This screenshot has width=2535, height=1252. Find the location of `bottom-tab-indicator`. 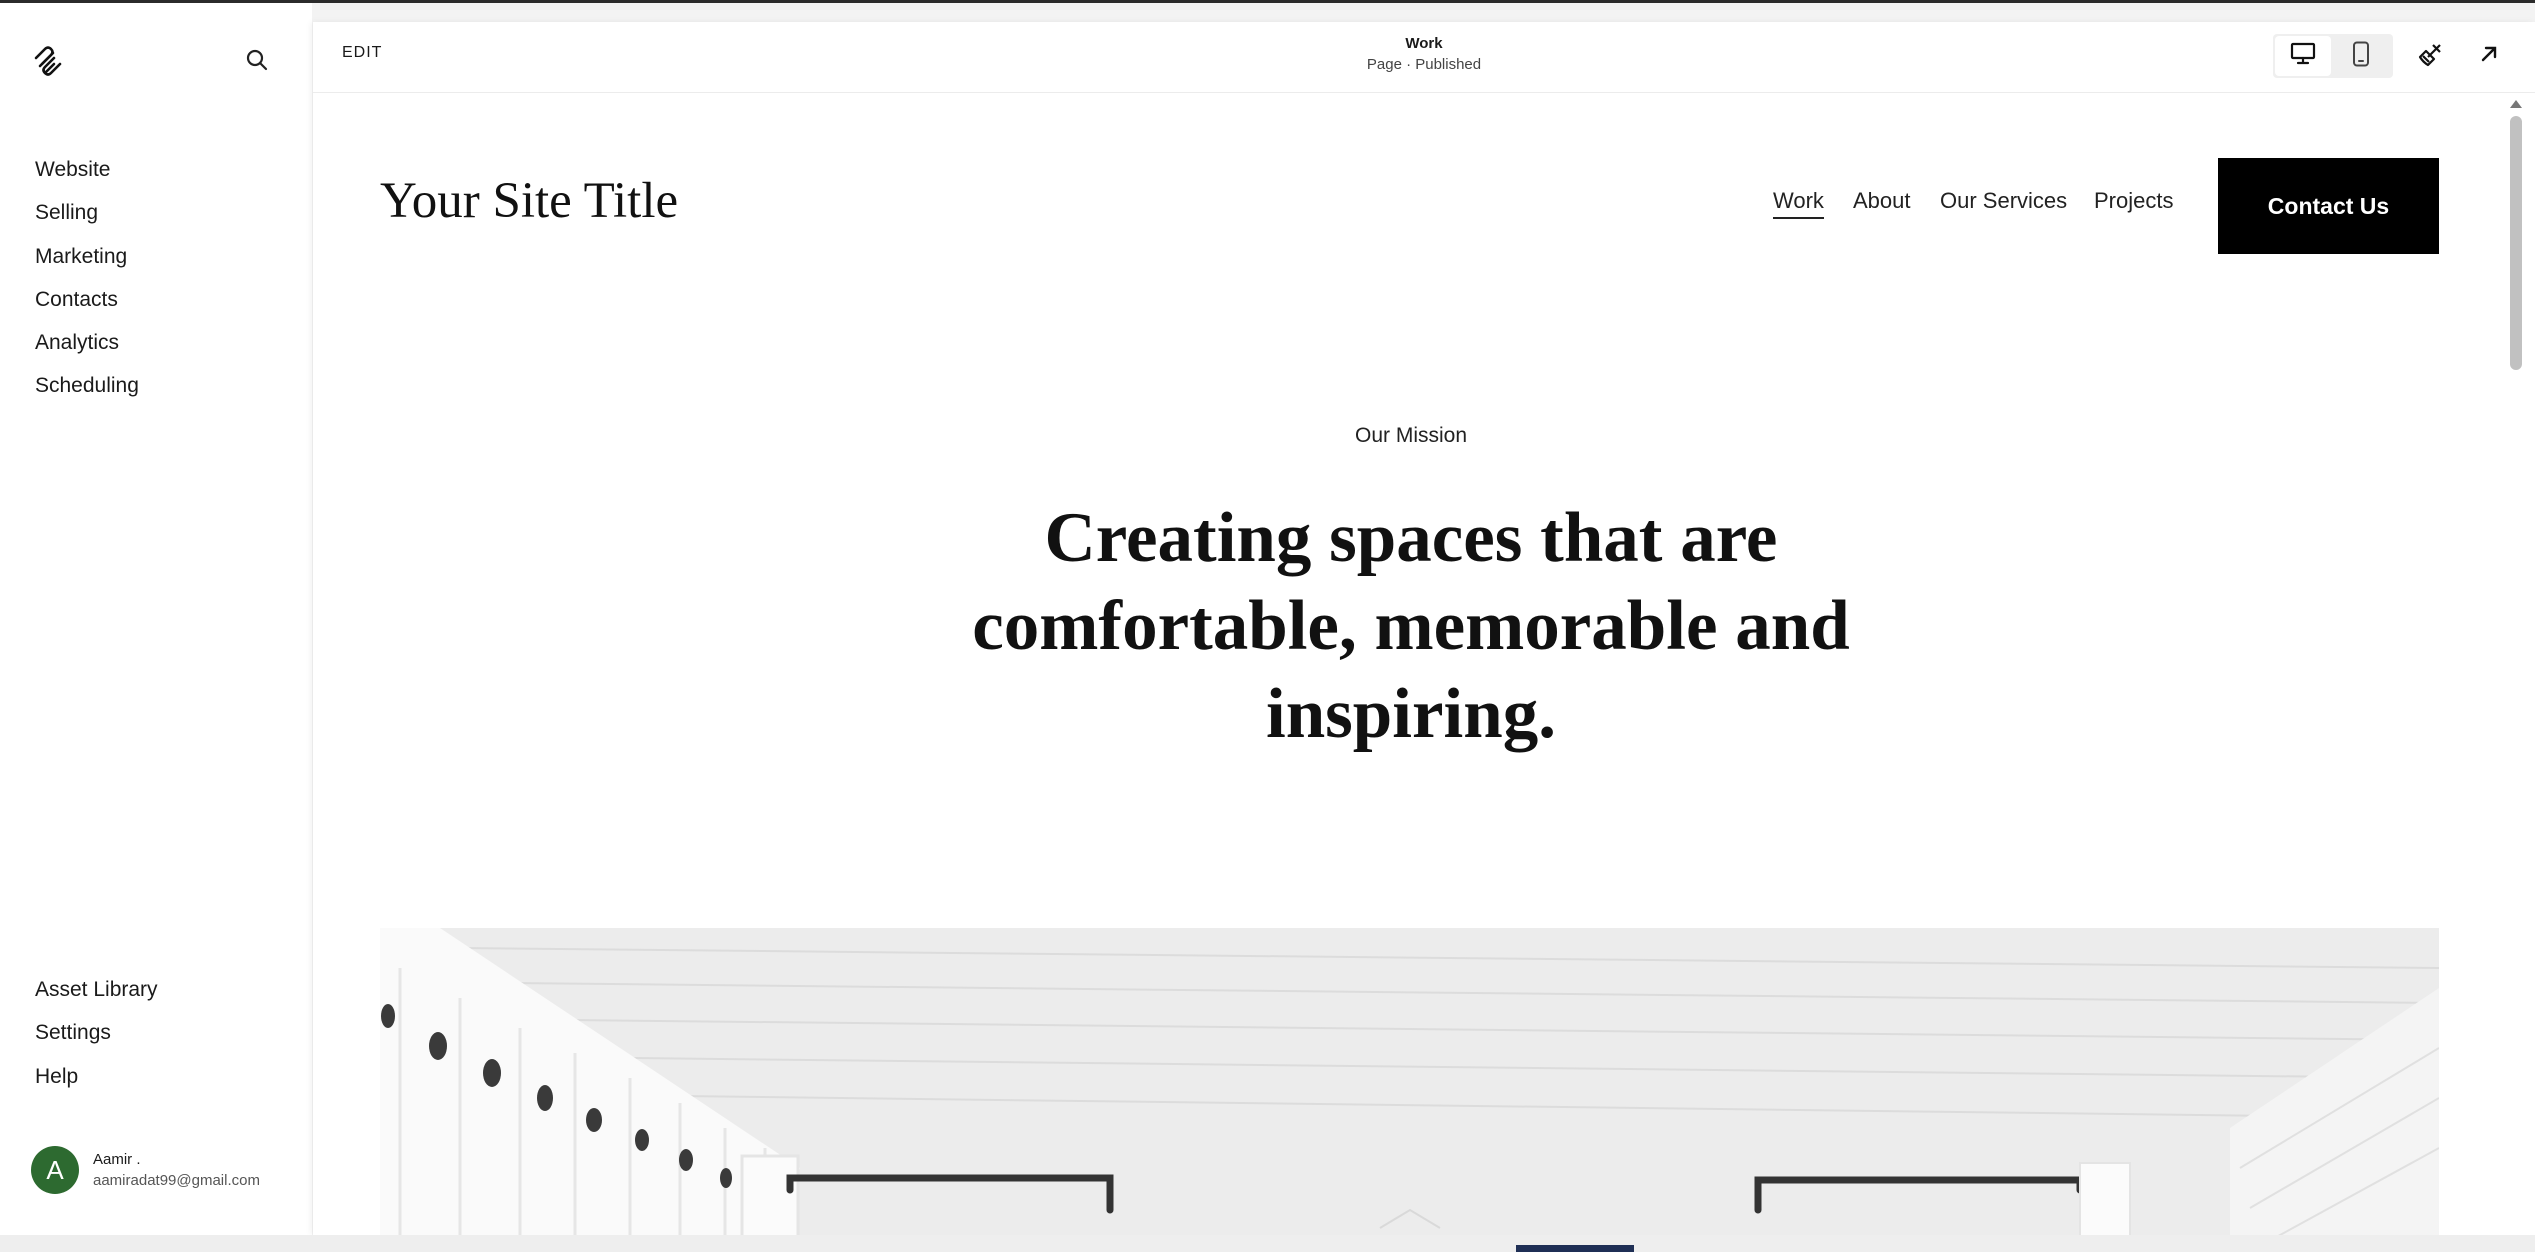

bottom-tab-indicator is located at coordinates (1575, 1248).